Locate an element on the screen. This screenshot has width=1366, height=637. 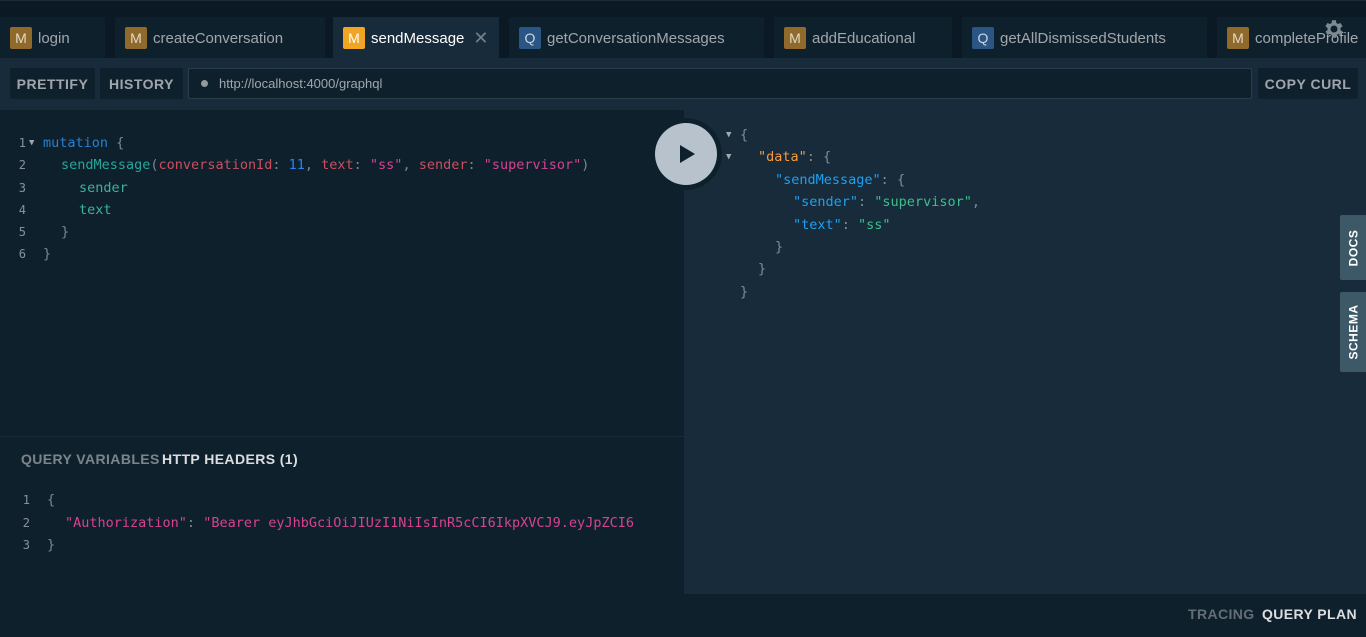
argument-value: "ss" is located at coordinates (386, 165).